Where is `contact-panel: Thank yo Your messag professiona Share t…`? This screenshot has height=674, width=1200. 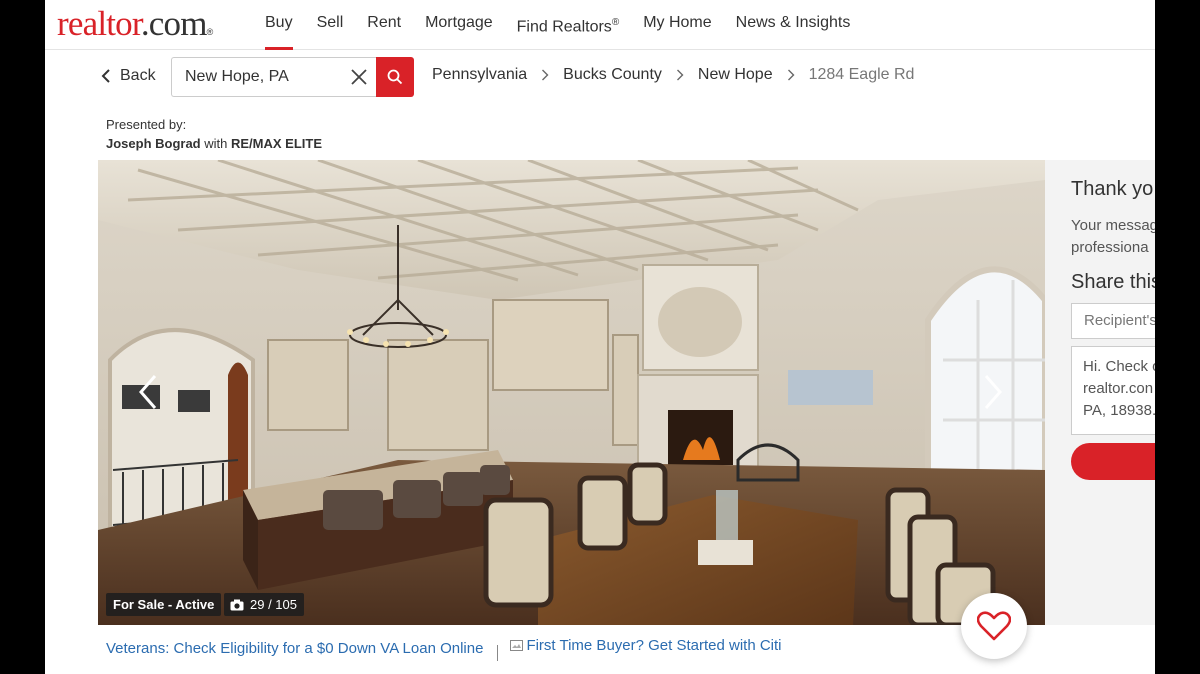
contact-panel: Thank yo Your messag professiona Share t… is located at coordinates (1100, 392).